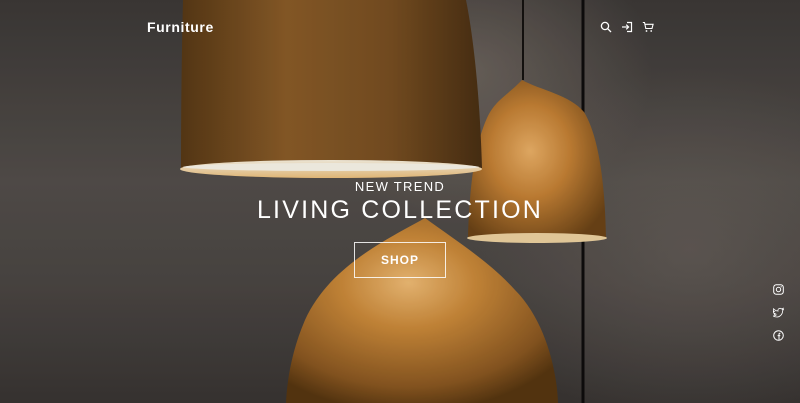 The image size is (800, 403). Describe the element at coordinates (400, 186) in the screenshot. I see `hero-eyebrow: NEW TREND` at that location.